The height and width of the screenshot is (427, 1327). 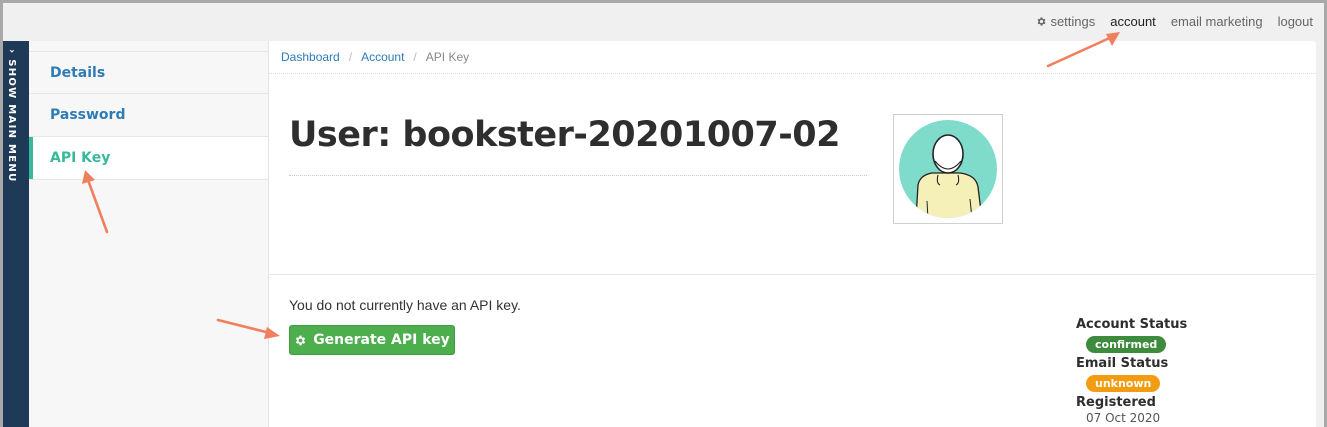 I want to click on account-status-label: Account Status, so click(x=1132, y=324).